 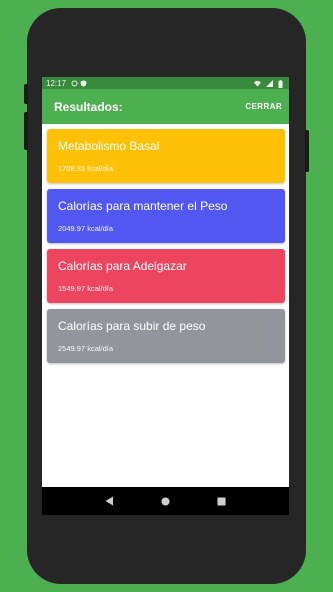 I want to click on card-value: 2549.97 kcal/día, so click(x=86, y=348).